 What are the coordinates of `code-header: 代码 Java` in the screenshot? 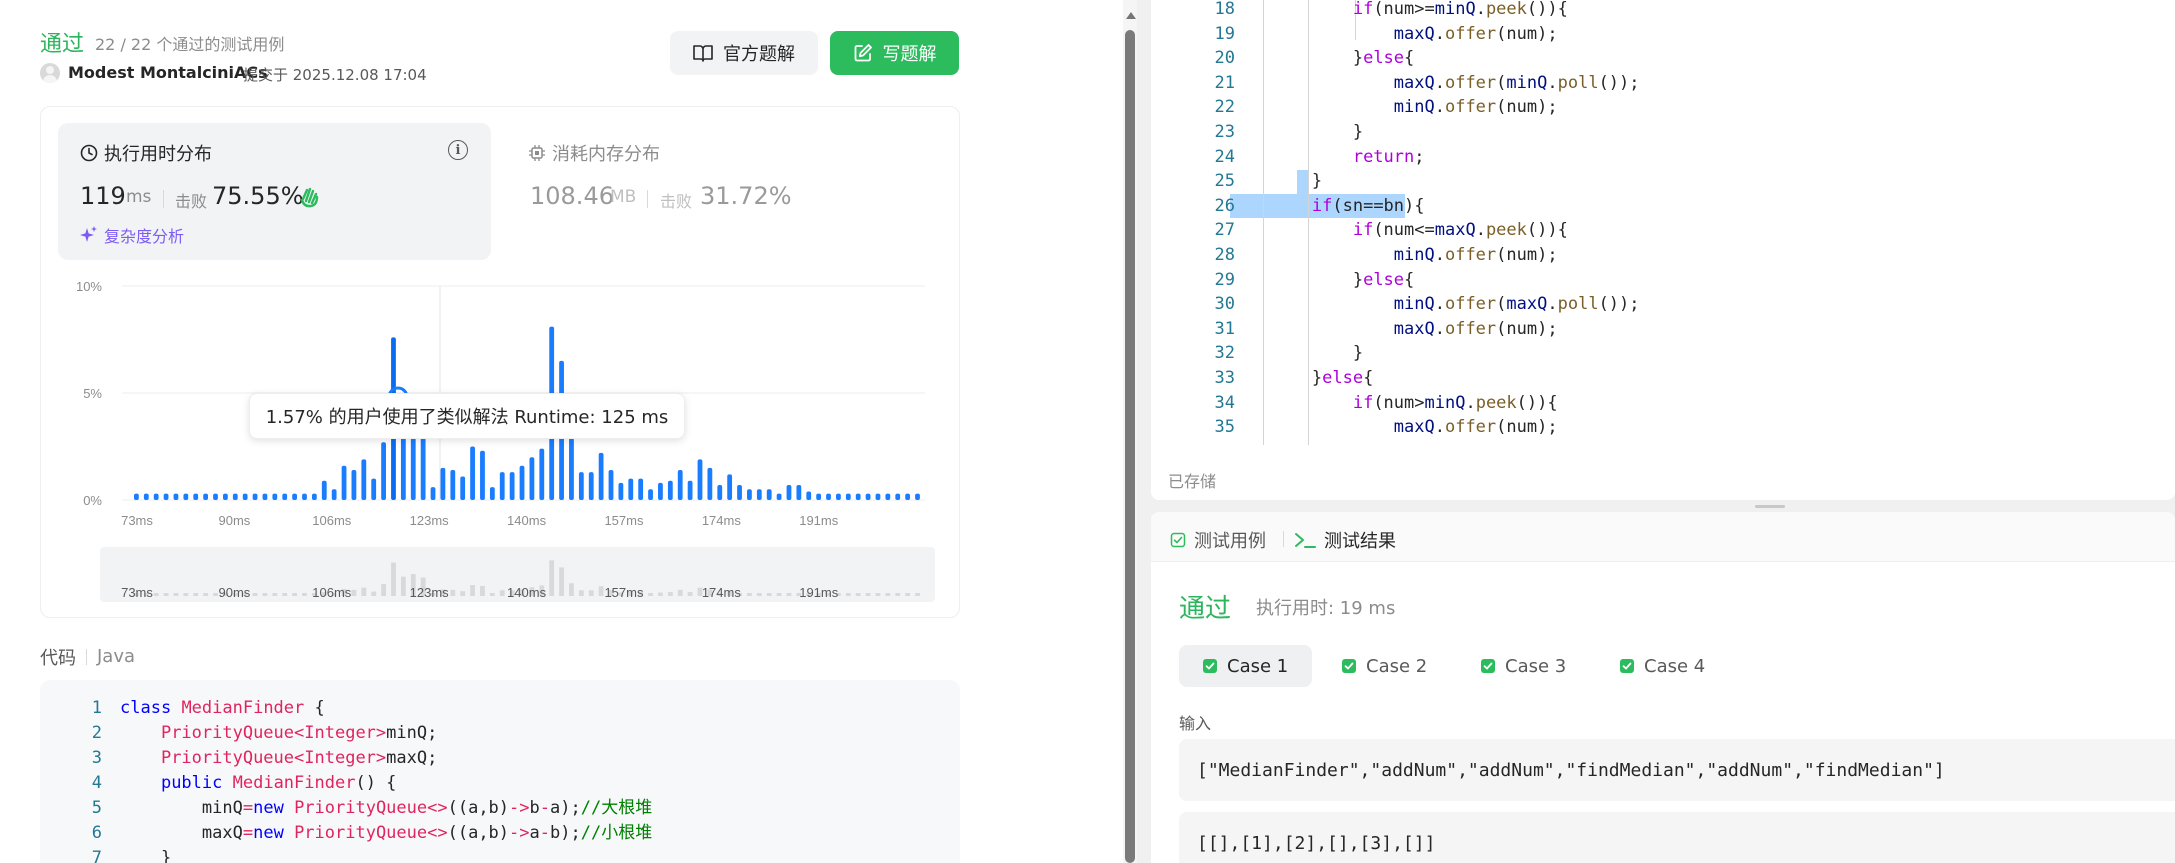 It's located at (87, 657).